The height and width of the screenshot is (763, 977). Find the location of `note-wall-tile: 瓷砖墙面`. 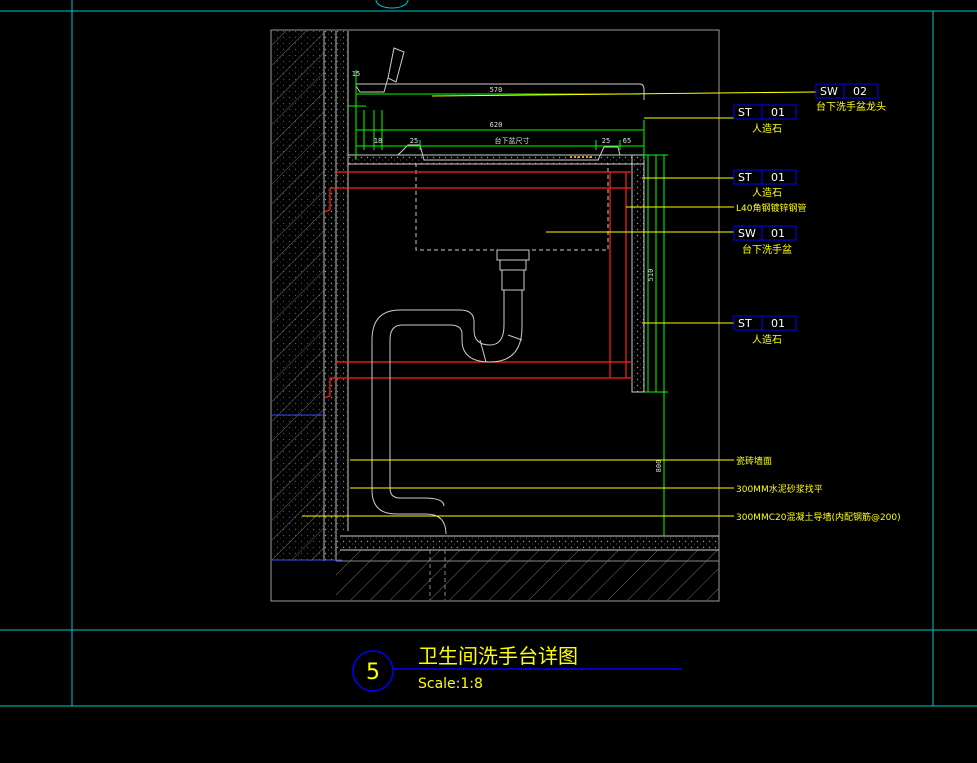

note-wall-tile: 瓷砖墙面 is located at coordinates (754, 461).